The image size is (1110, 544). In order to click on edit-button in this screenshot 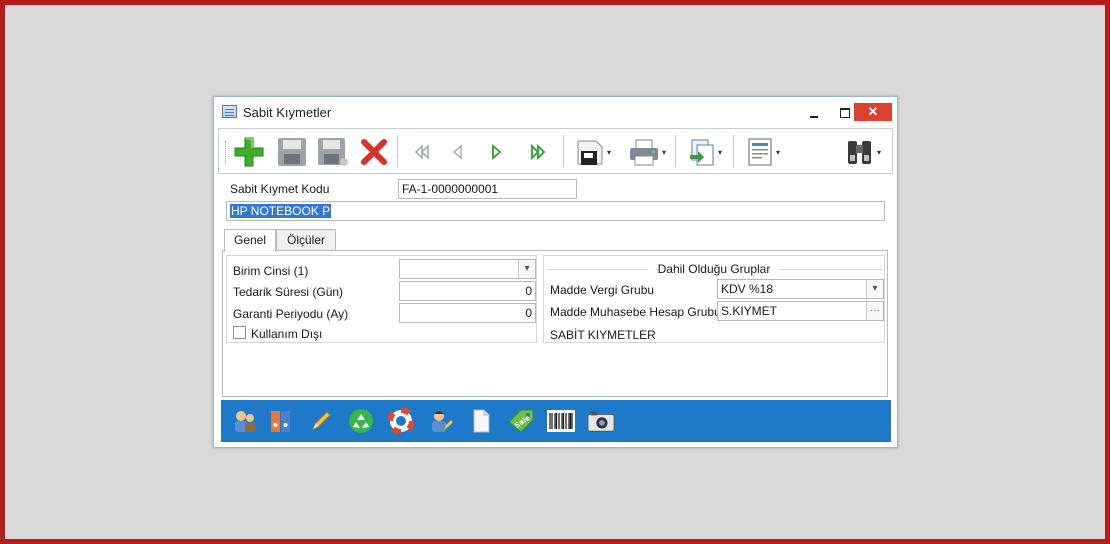, I will do `click(321, 421)`.